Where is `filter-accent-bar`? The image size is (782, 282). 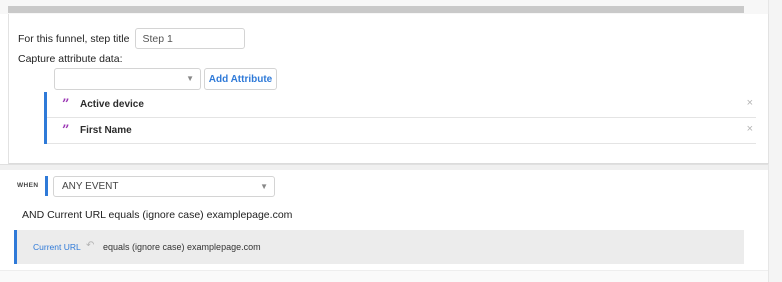
filter-accent-bar is located at coordinates (15, 247).